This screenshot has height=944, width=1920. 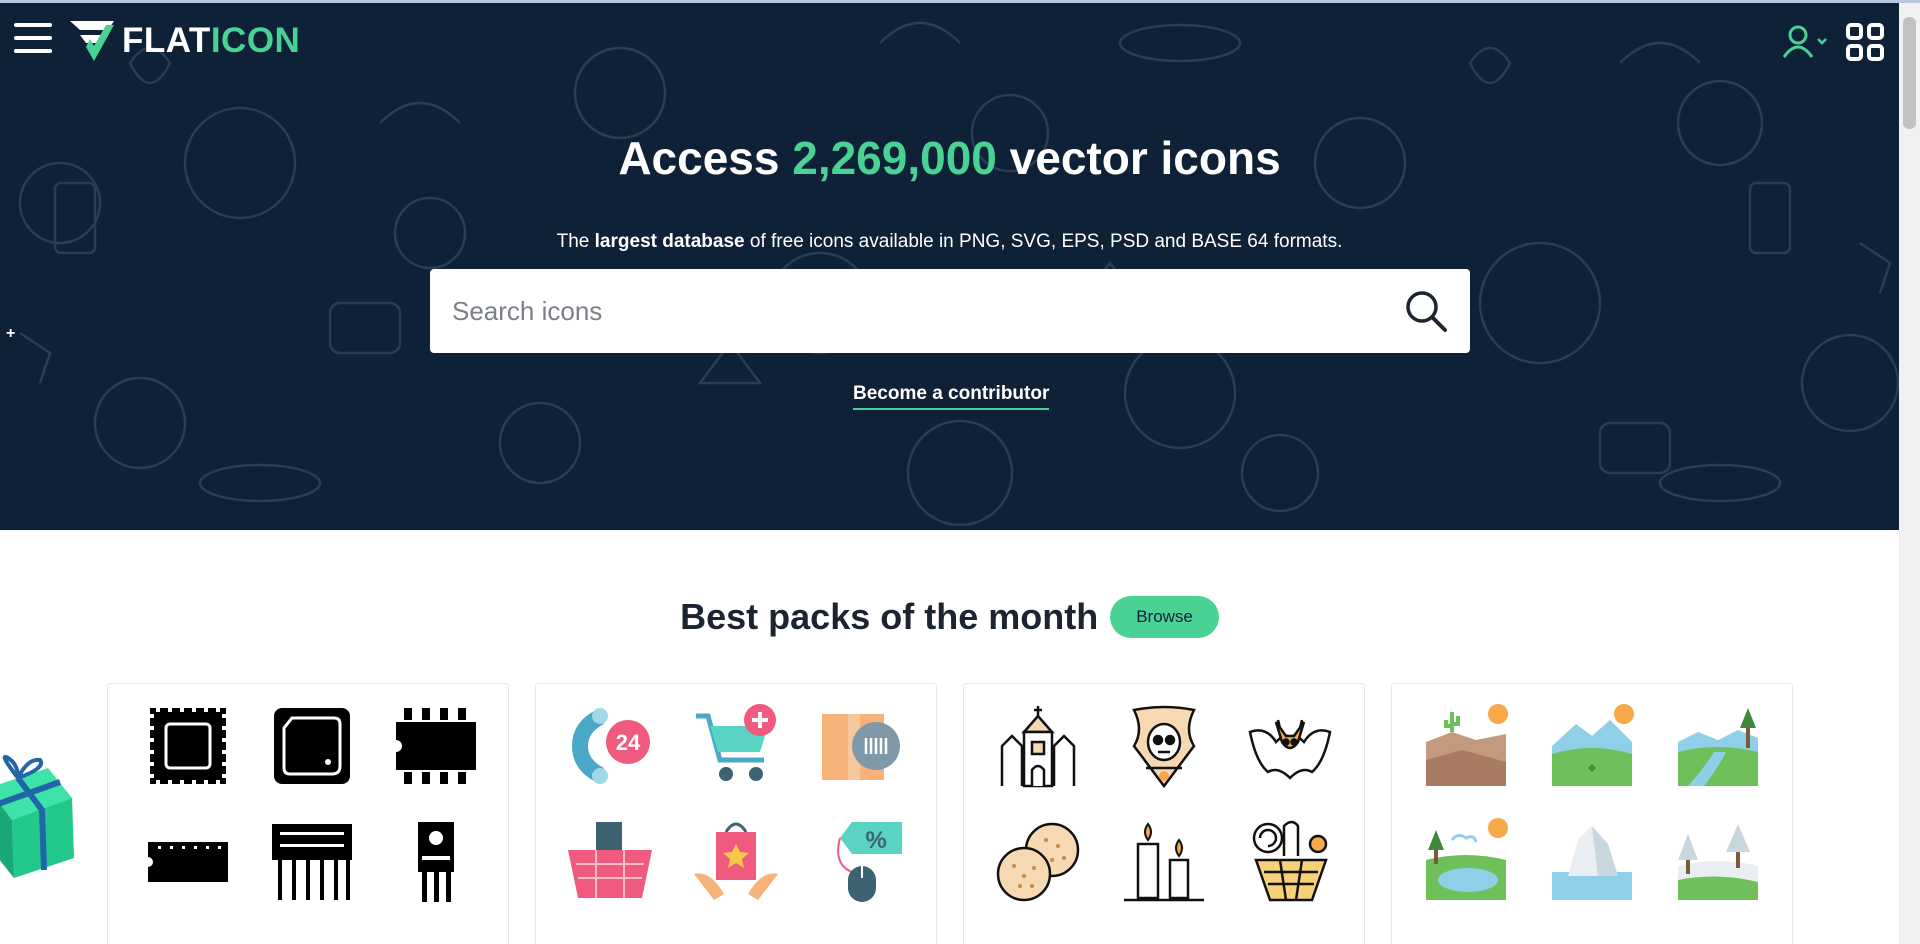 What do you see at coordinates (1718, 862) in the screenshot?
I see `snowy-forest-icon` at bounding box center [1718, 862].